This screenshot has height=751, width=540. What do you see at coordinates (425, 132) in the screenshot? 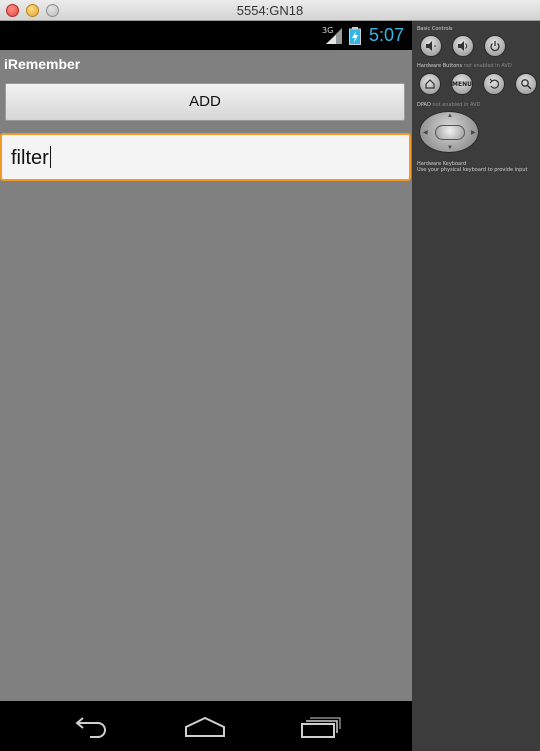
I see `dpad-left-icon: ◀` at bounding box center [425, 132].